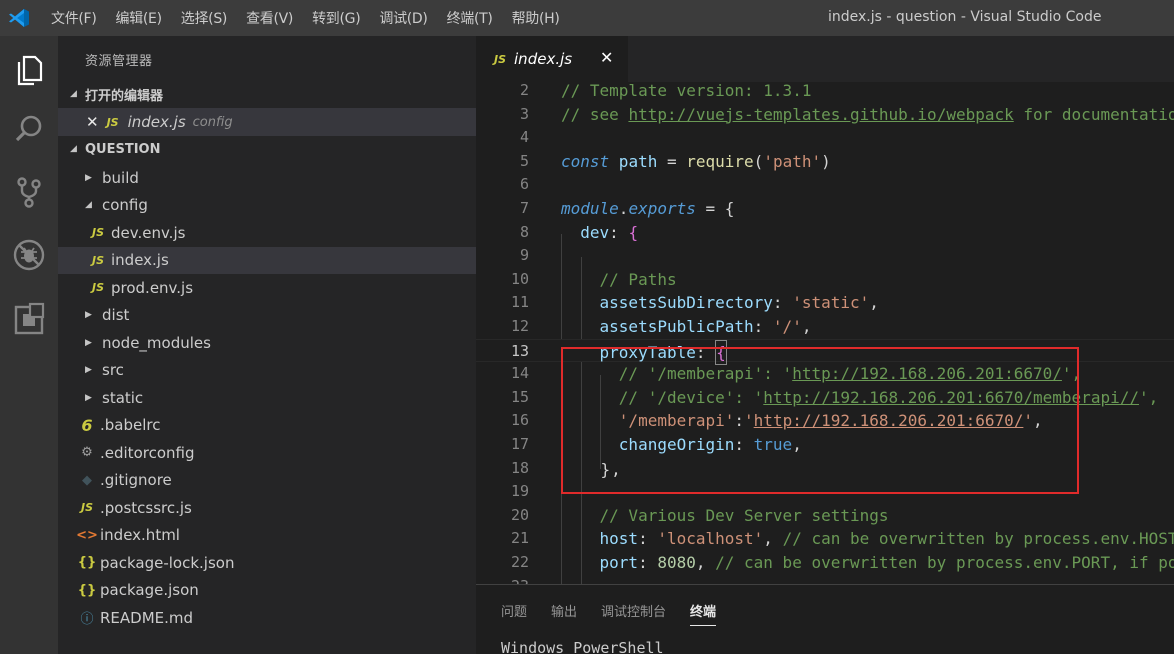  I want to click on tab-label: index.js, so click(543, 59).